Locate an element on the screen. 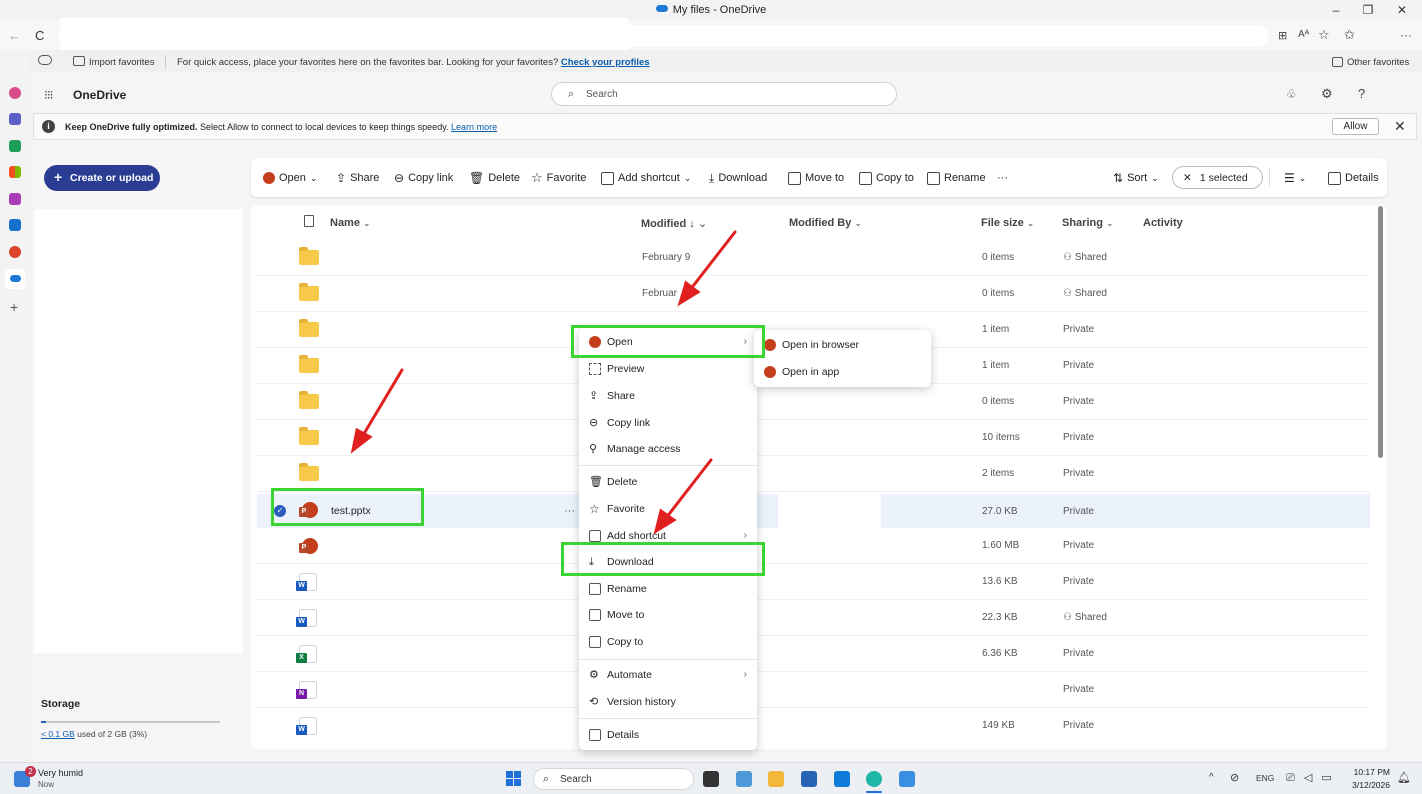  system-tray-icons: ⎚ ◁ ▭ is located at coordinates (1310, 778).